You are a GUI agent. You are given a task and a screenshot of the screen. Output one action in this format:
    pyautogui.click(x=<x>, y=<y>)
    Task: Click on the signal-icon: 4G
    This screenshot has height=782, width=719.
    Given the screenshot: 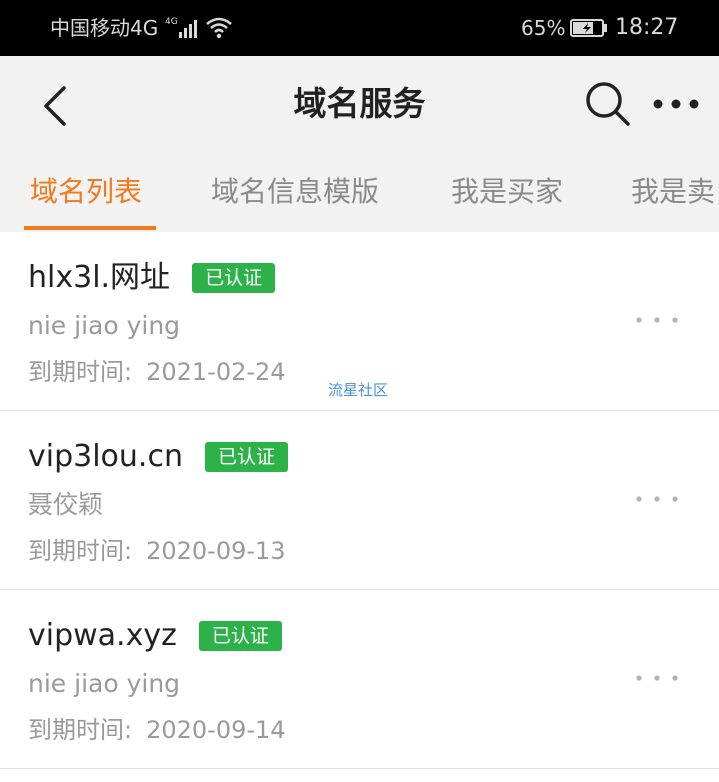 What is the action you would take?
    pyautogui.click(x=181, y=27)
    